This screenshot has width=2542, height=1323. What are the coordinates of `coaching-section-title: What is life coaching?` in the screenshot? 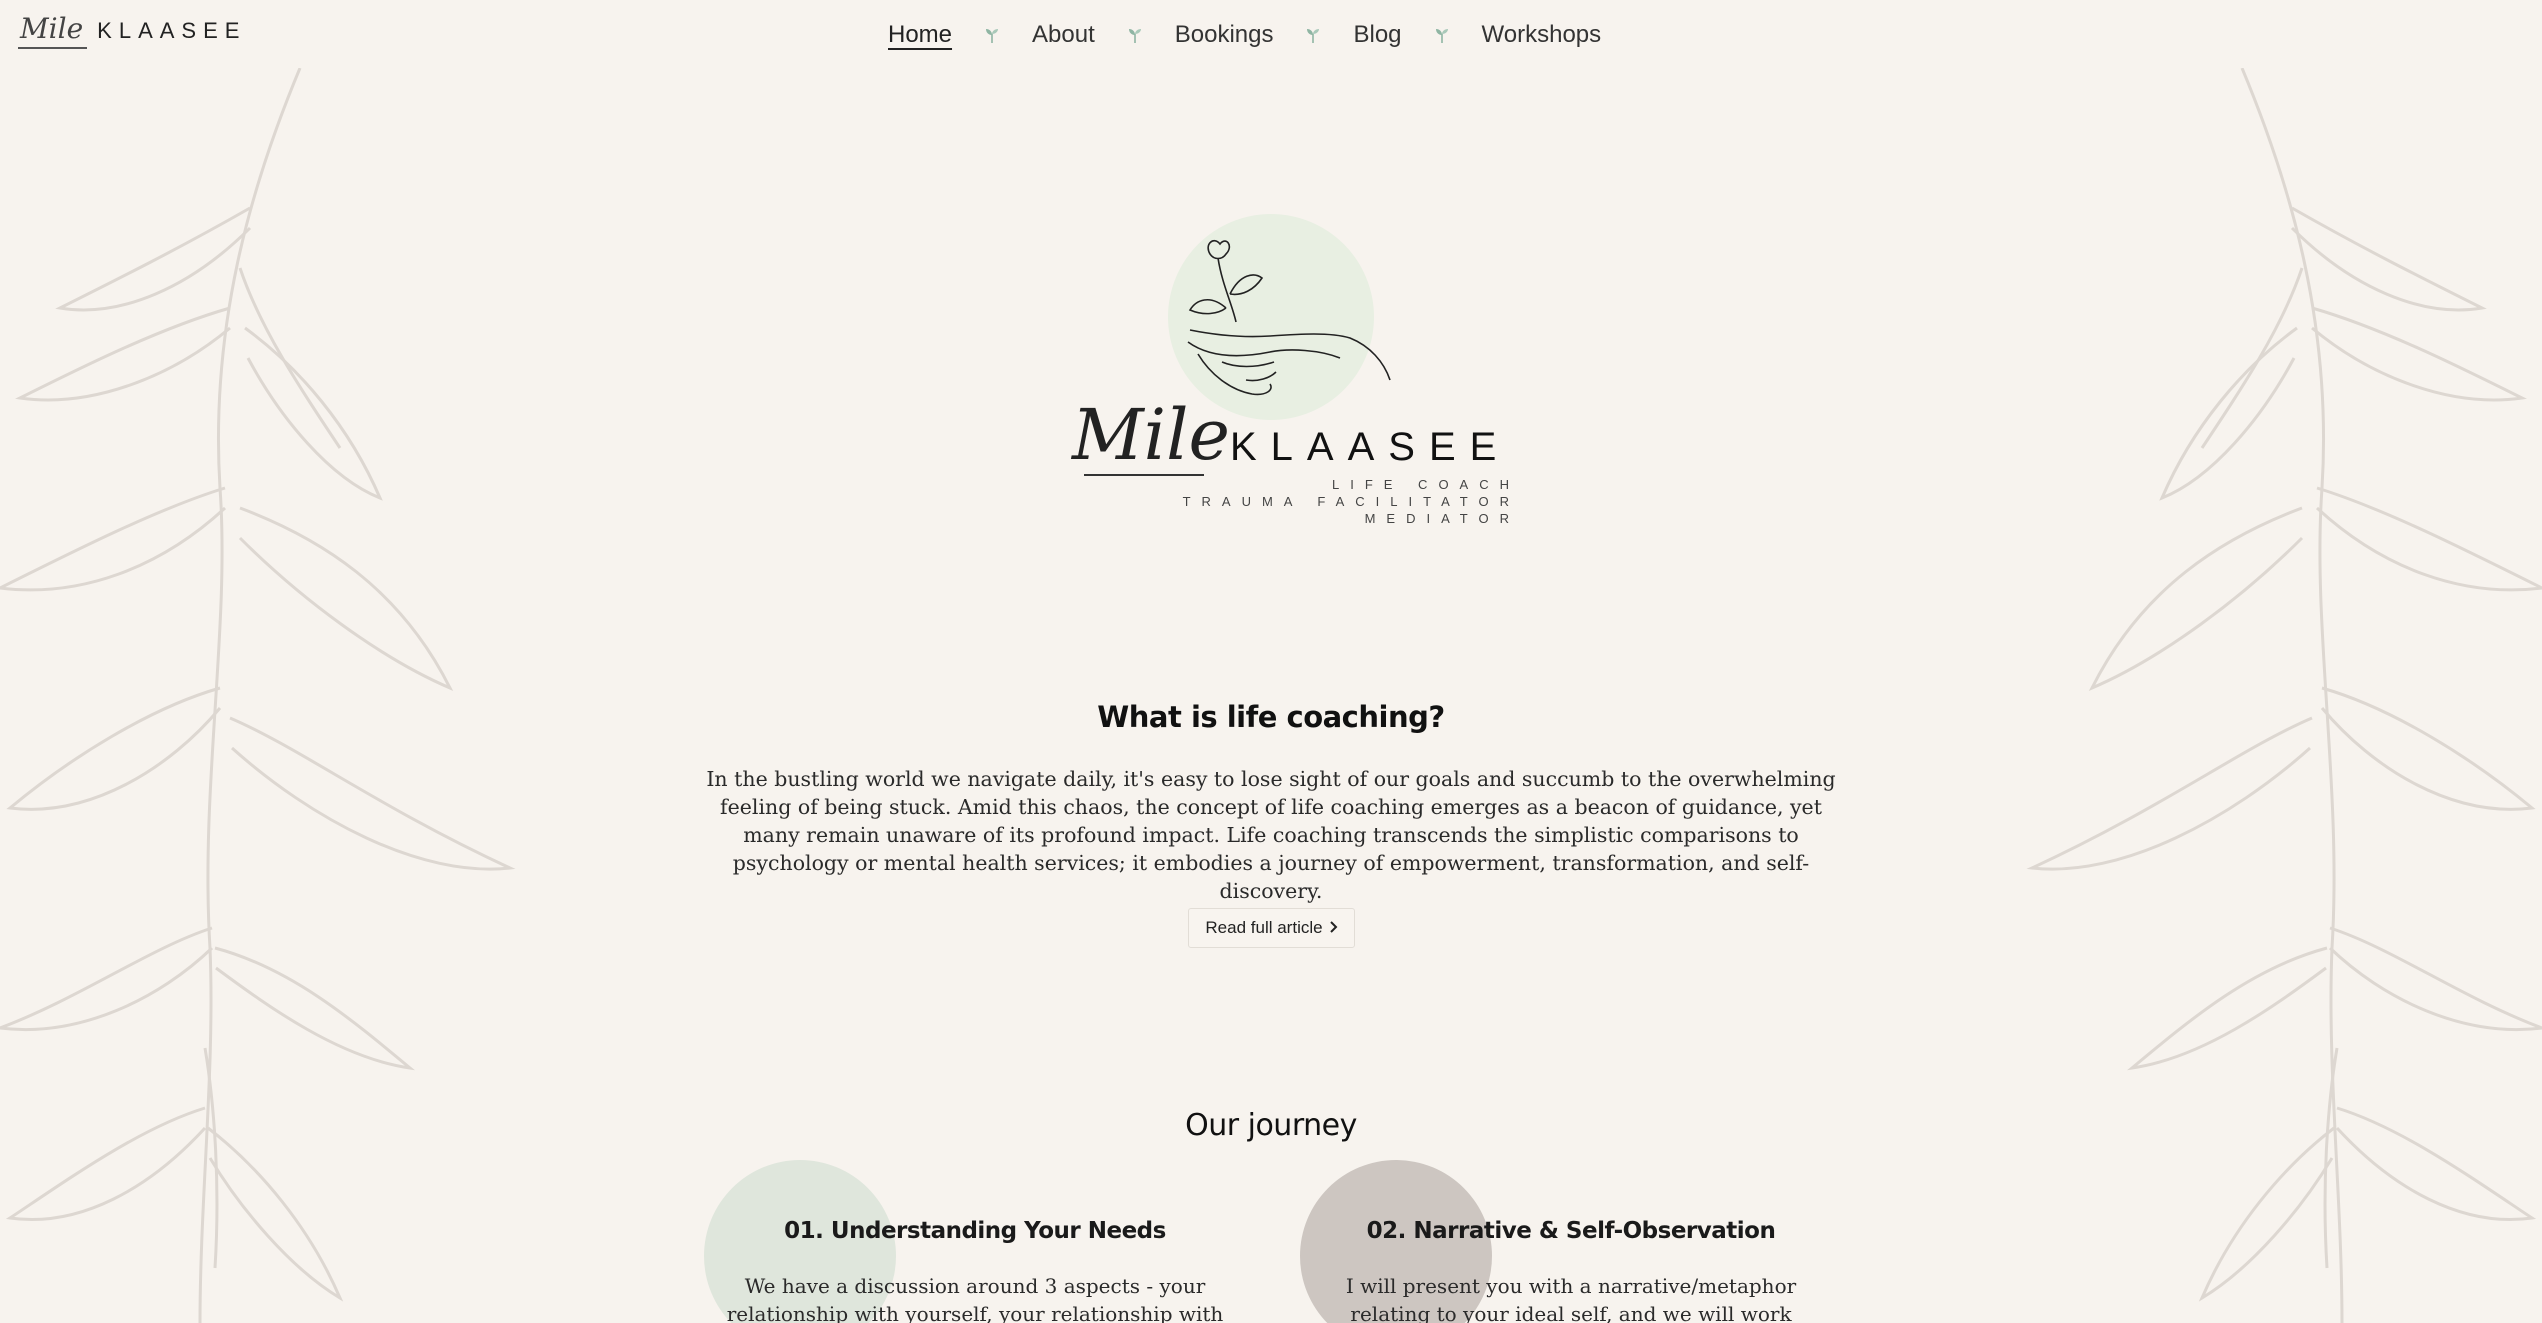 It's located at (1271, 717).